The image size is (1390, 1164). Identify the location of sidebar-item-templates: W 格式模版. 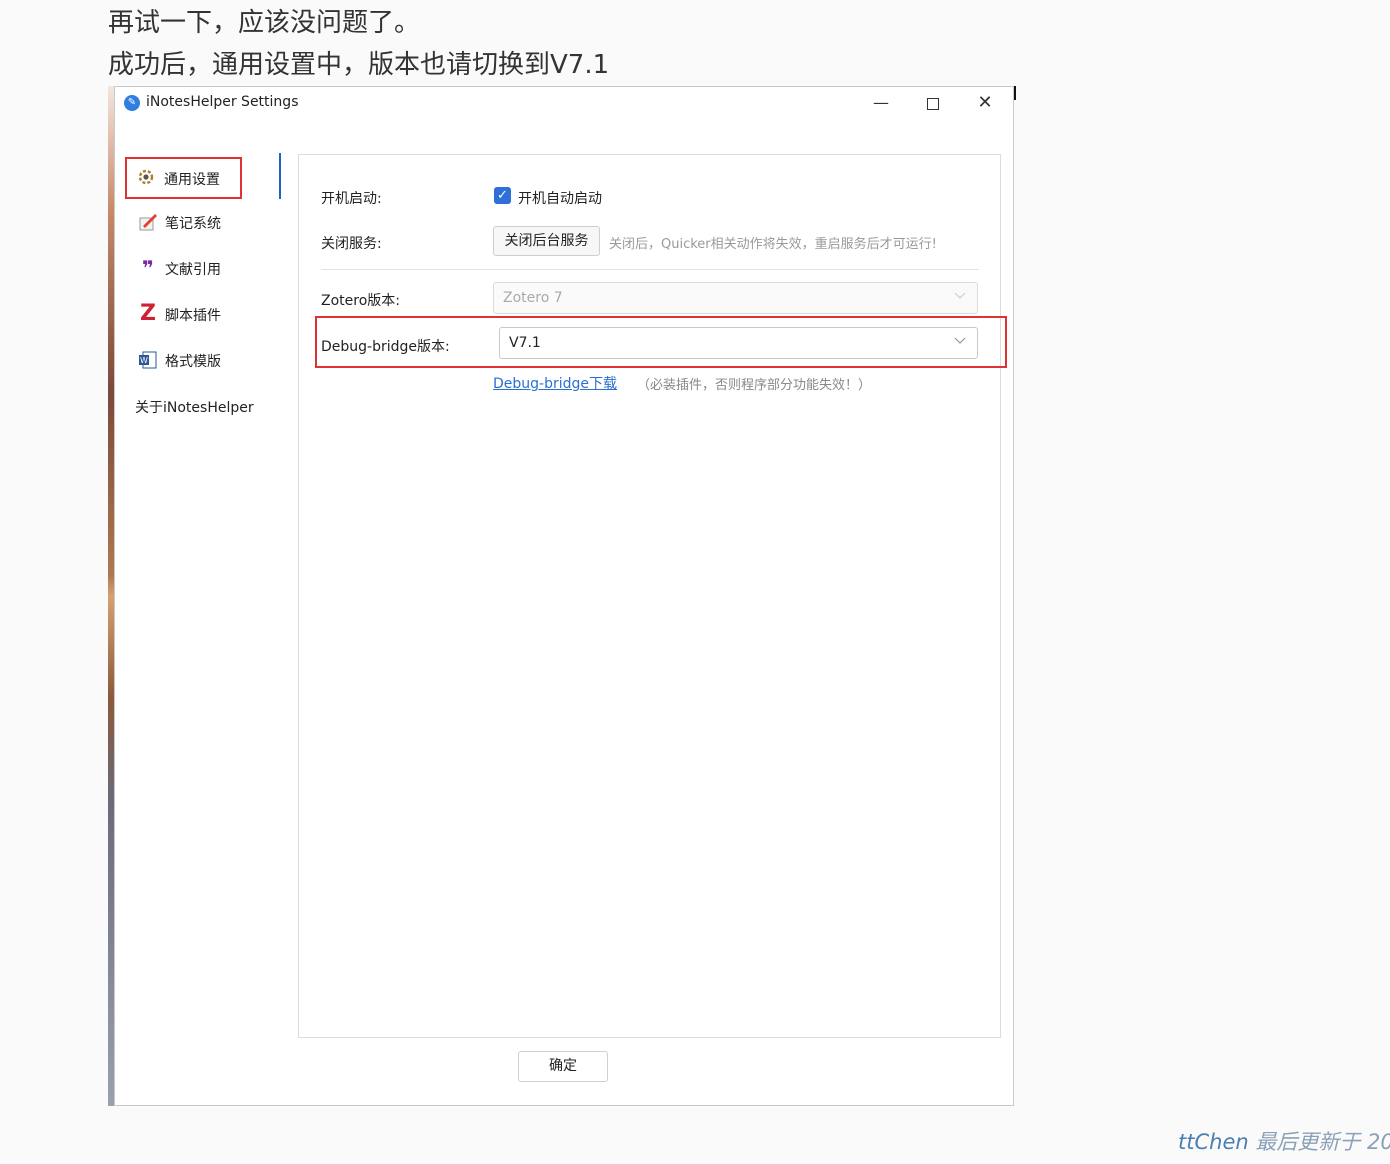
(210, 360).